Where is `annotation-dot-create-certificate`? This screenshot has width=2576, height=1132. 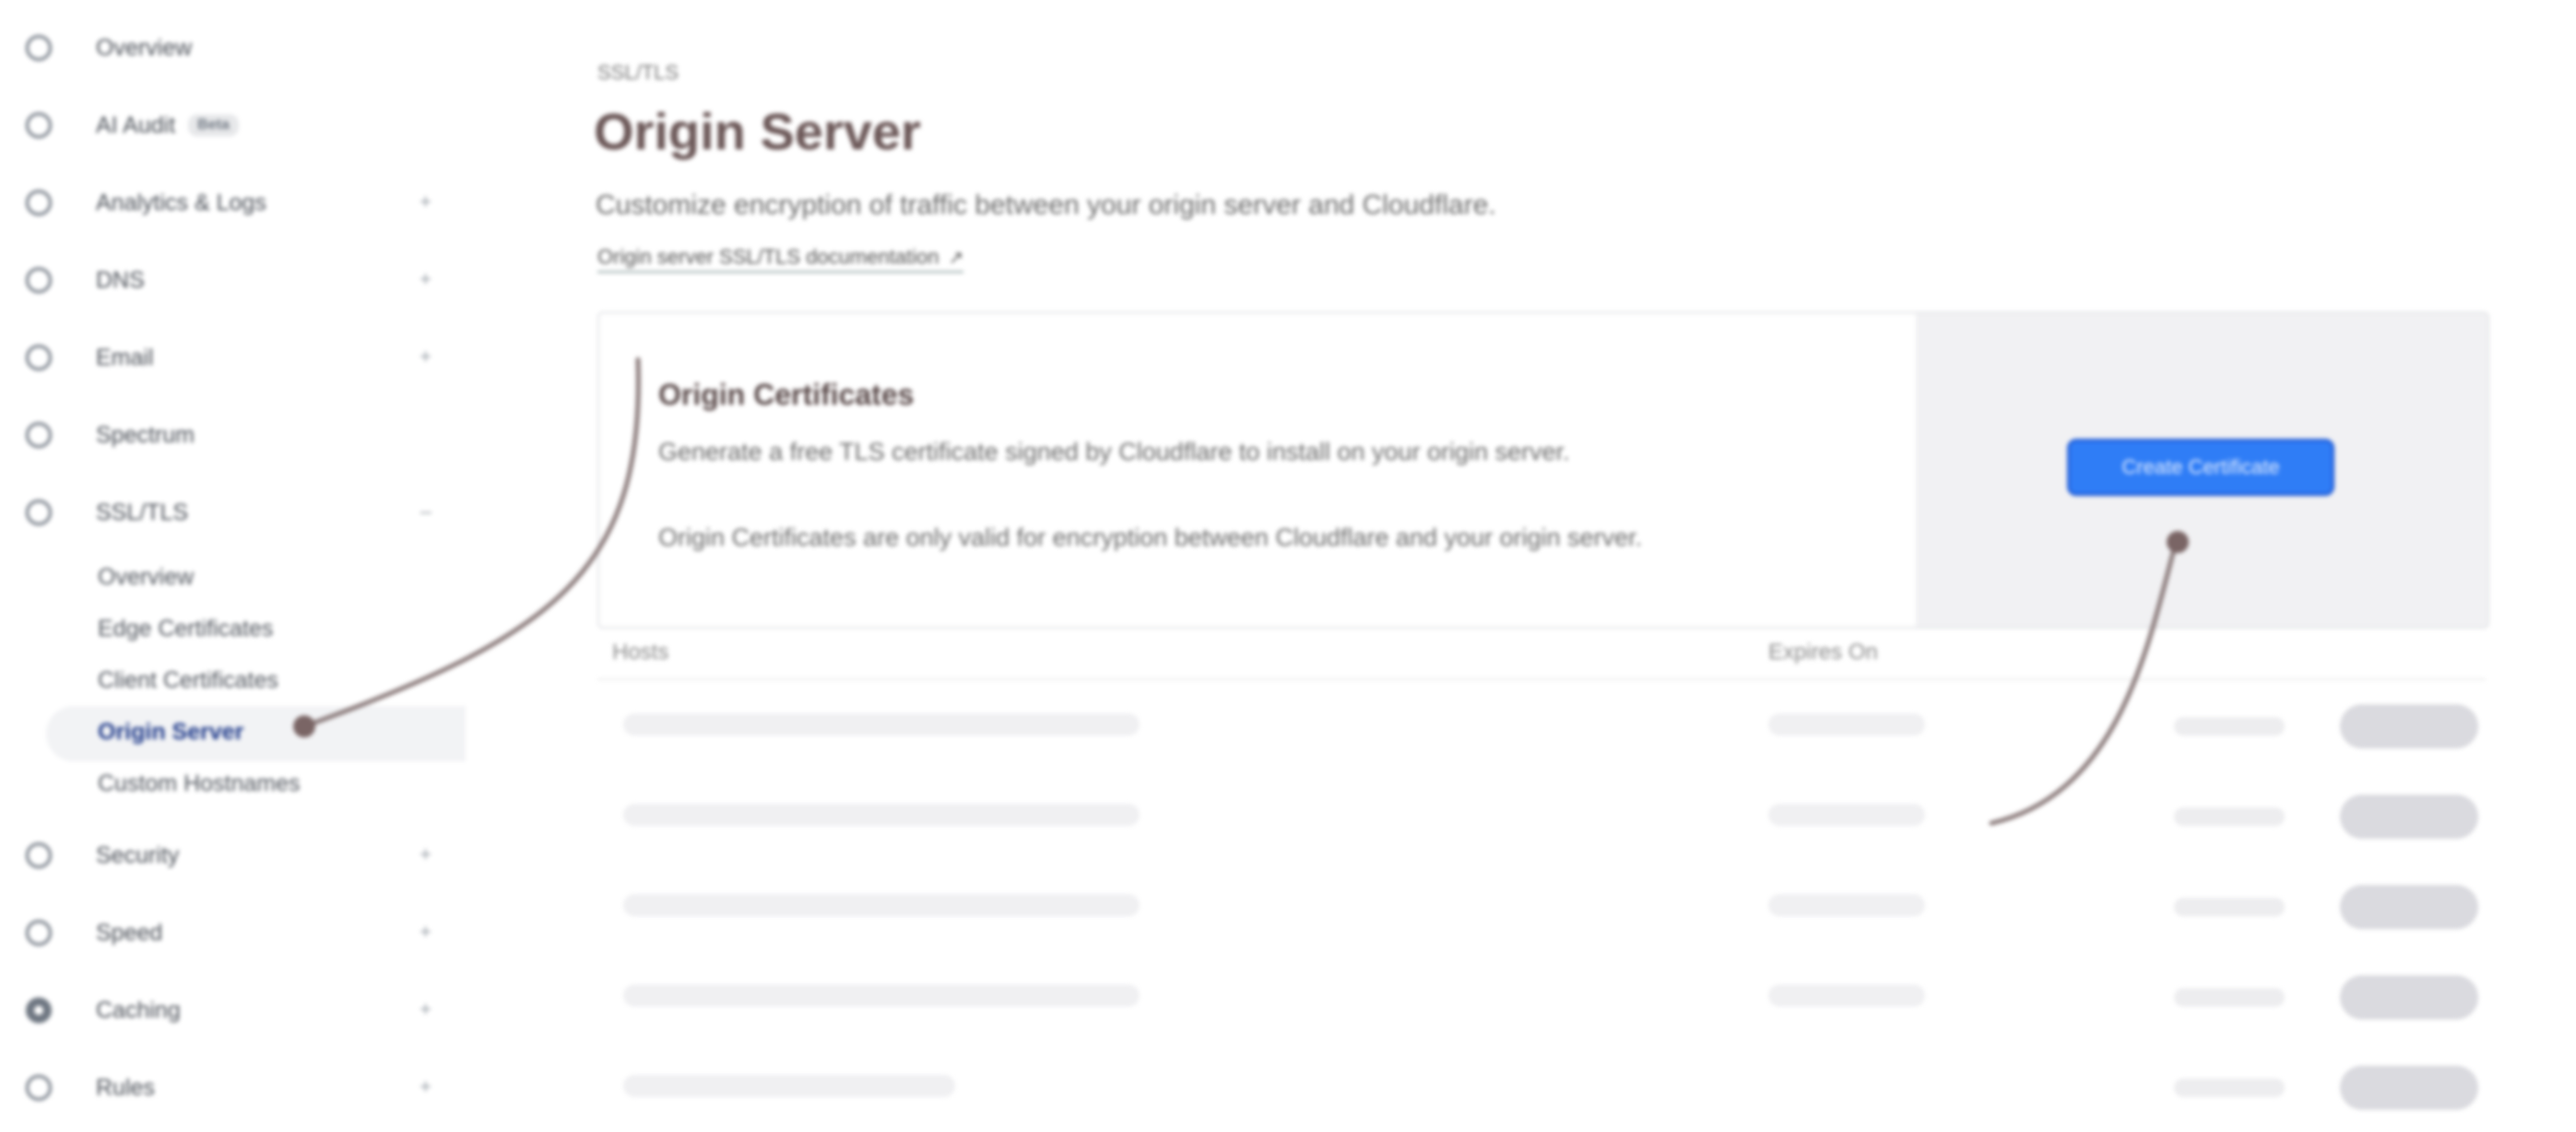 annotation-dot-create-certificate is located at coordinates (2178, 542).